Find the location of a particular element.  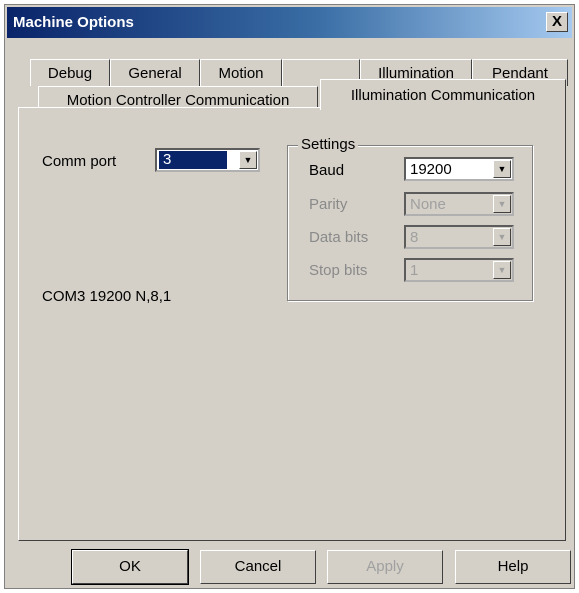

title-bar: Machine Options X is located at coordinates (289, 22).